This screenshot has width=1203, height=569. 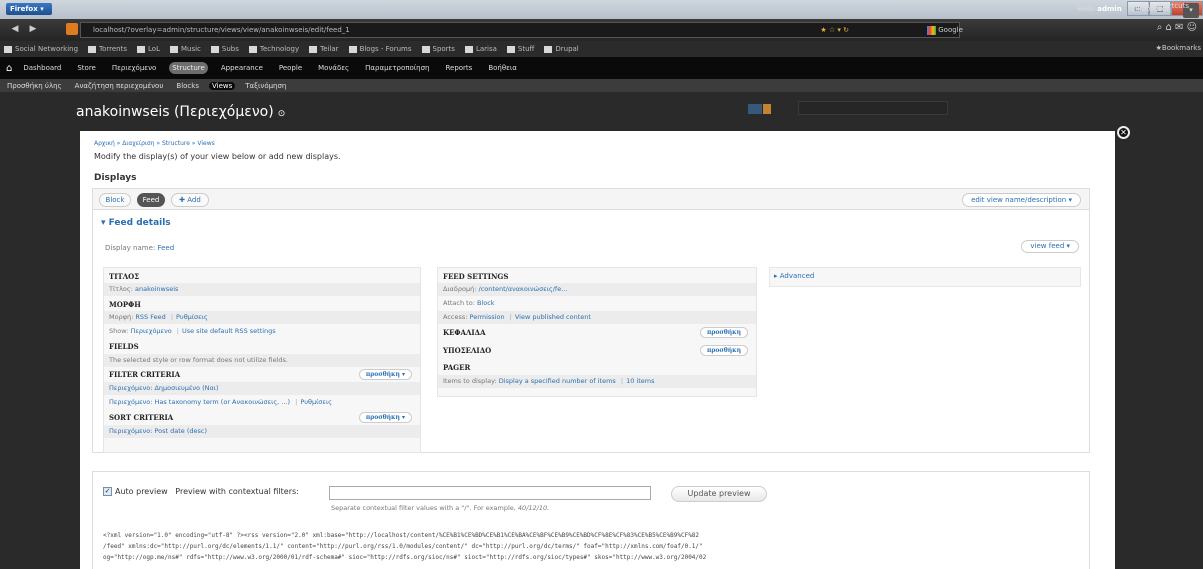 What do you see at coordinates (640, 381) in the screenshot?
I see `pager-count-link: 10 items` at bounding box center [640, 381].